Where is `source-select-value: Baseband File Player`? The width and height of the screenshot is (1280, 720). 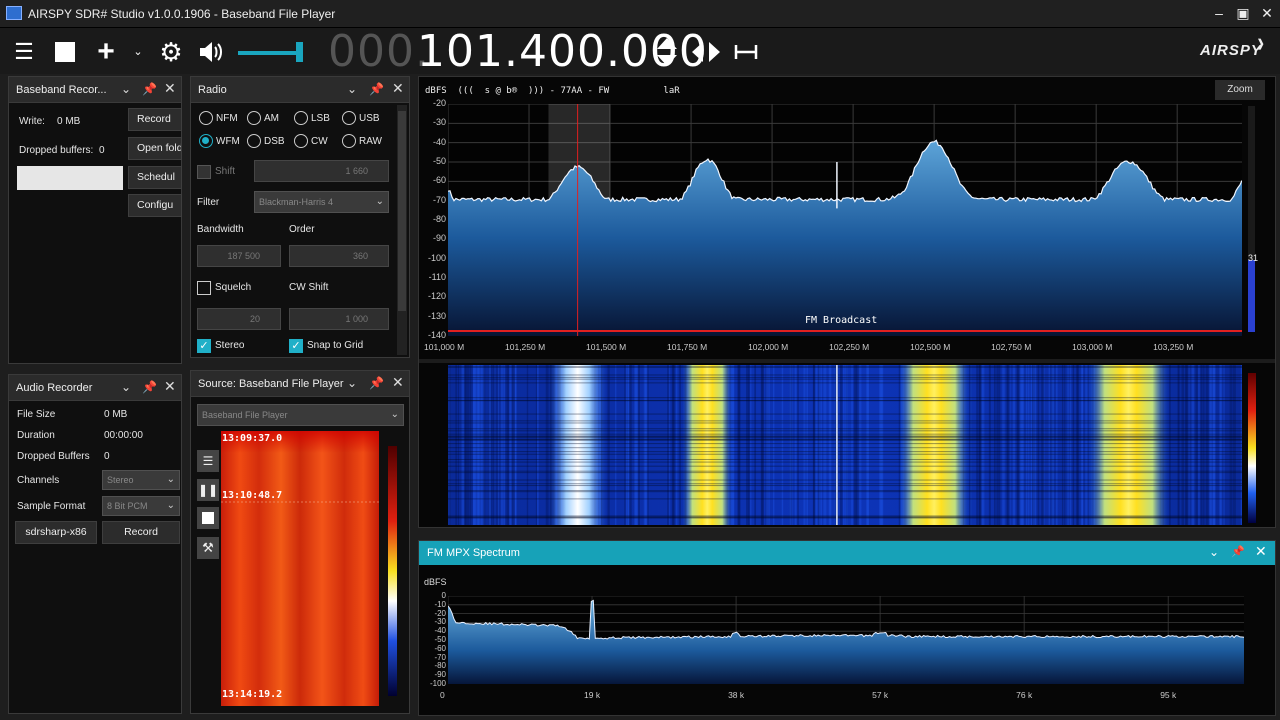
source-select-value: Baseband File Player is located at coordinates (245, 415).